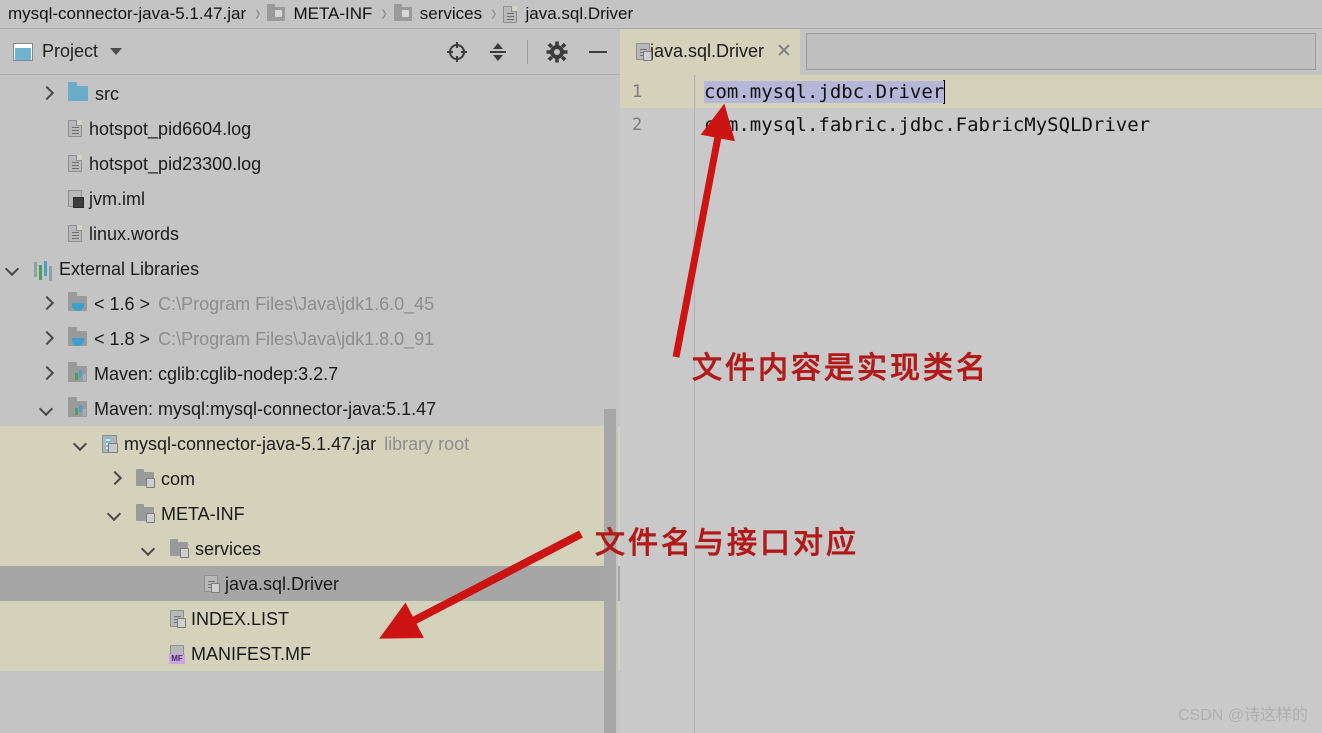 Image resolution: width=1322 pixels, height=733 pixels. Describe the element at coordinates (170, 128) in the screenshot. I see `tree-row-label: hotspot_pid6604.log` at that location.